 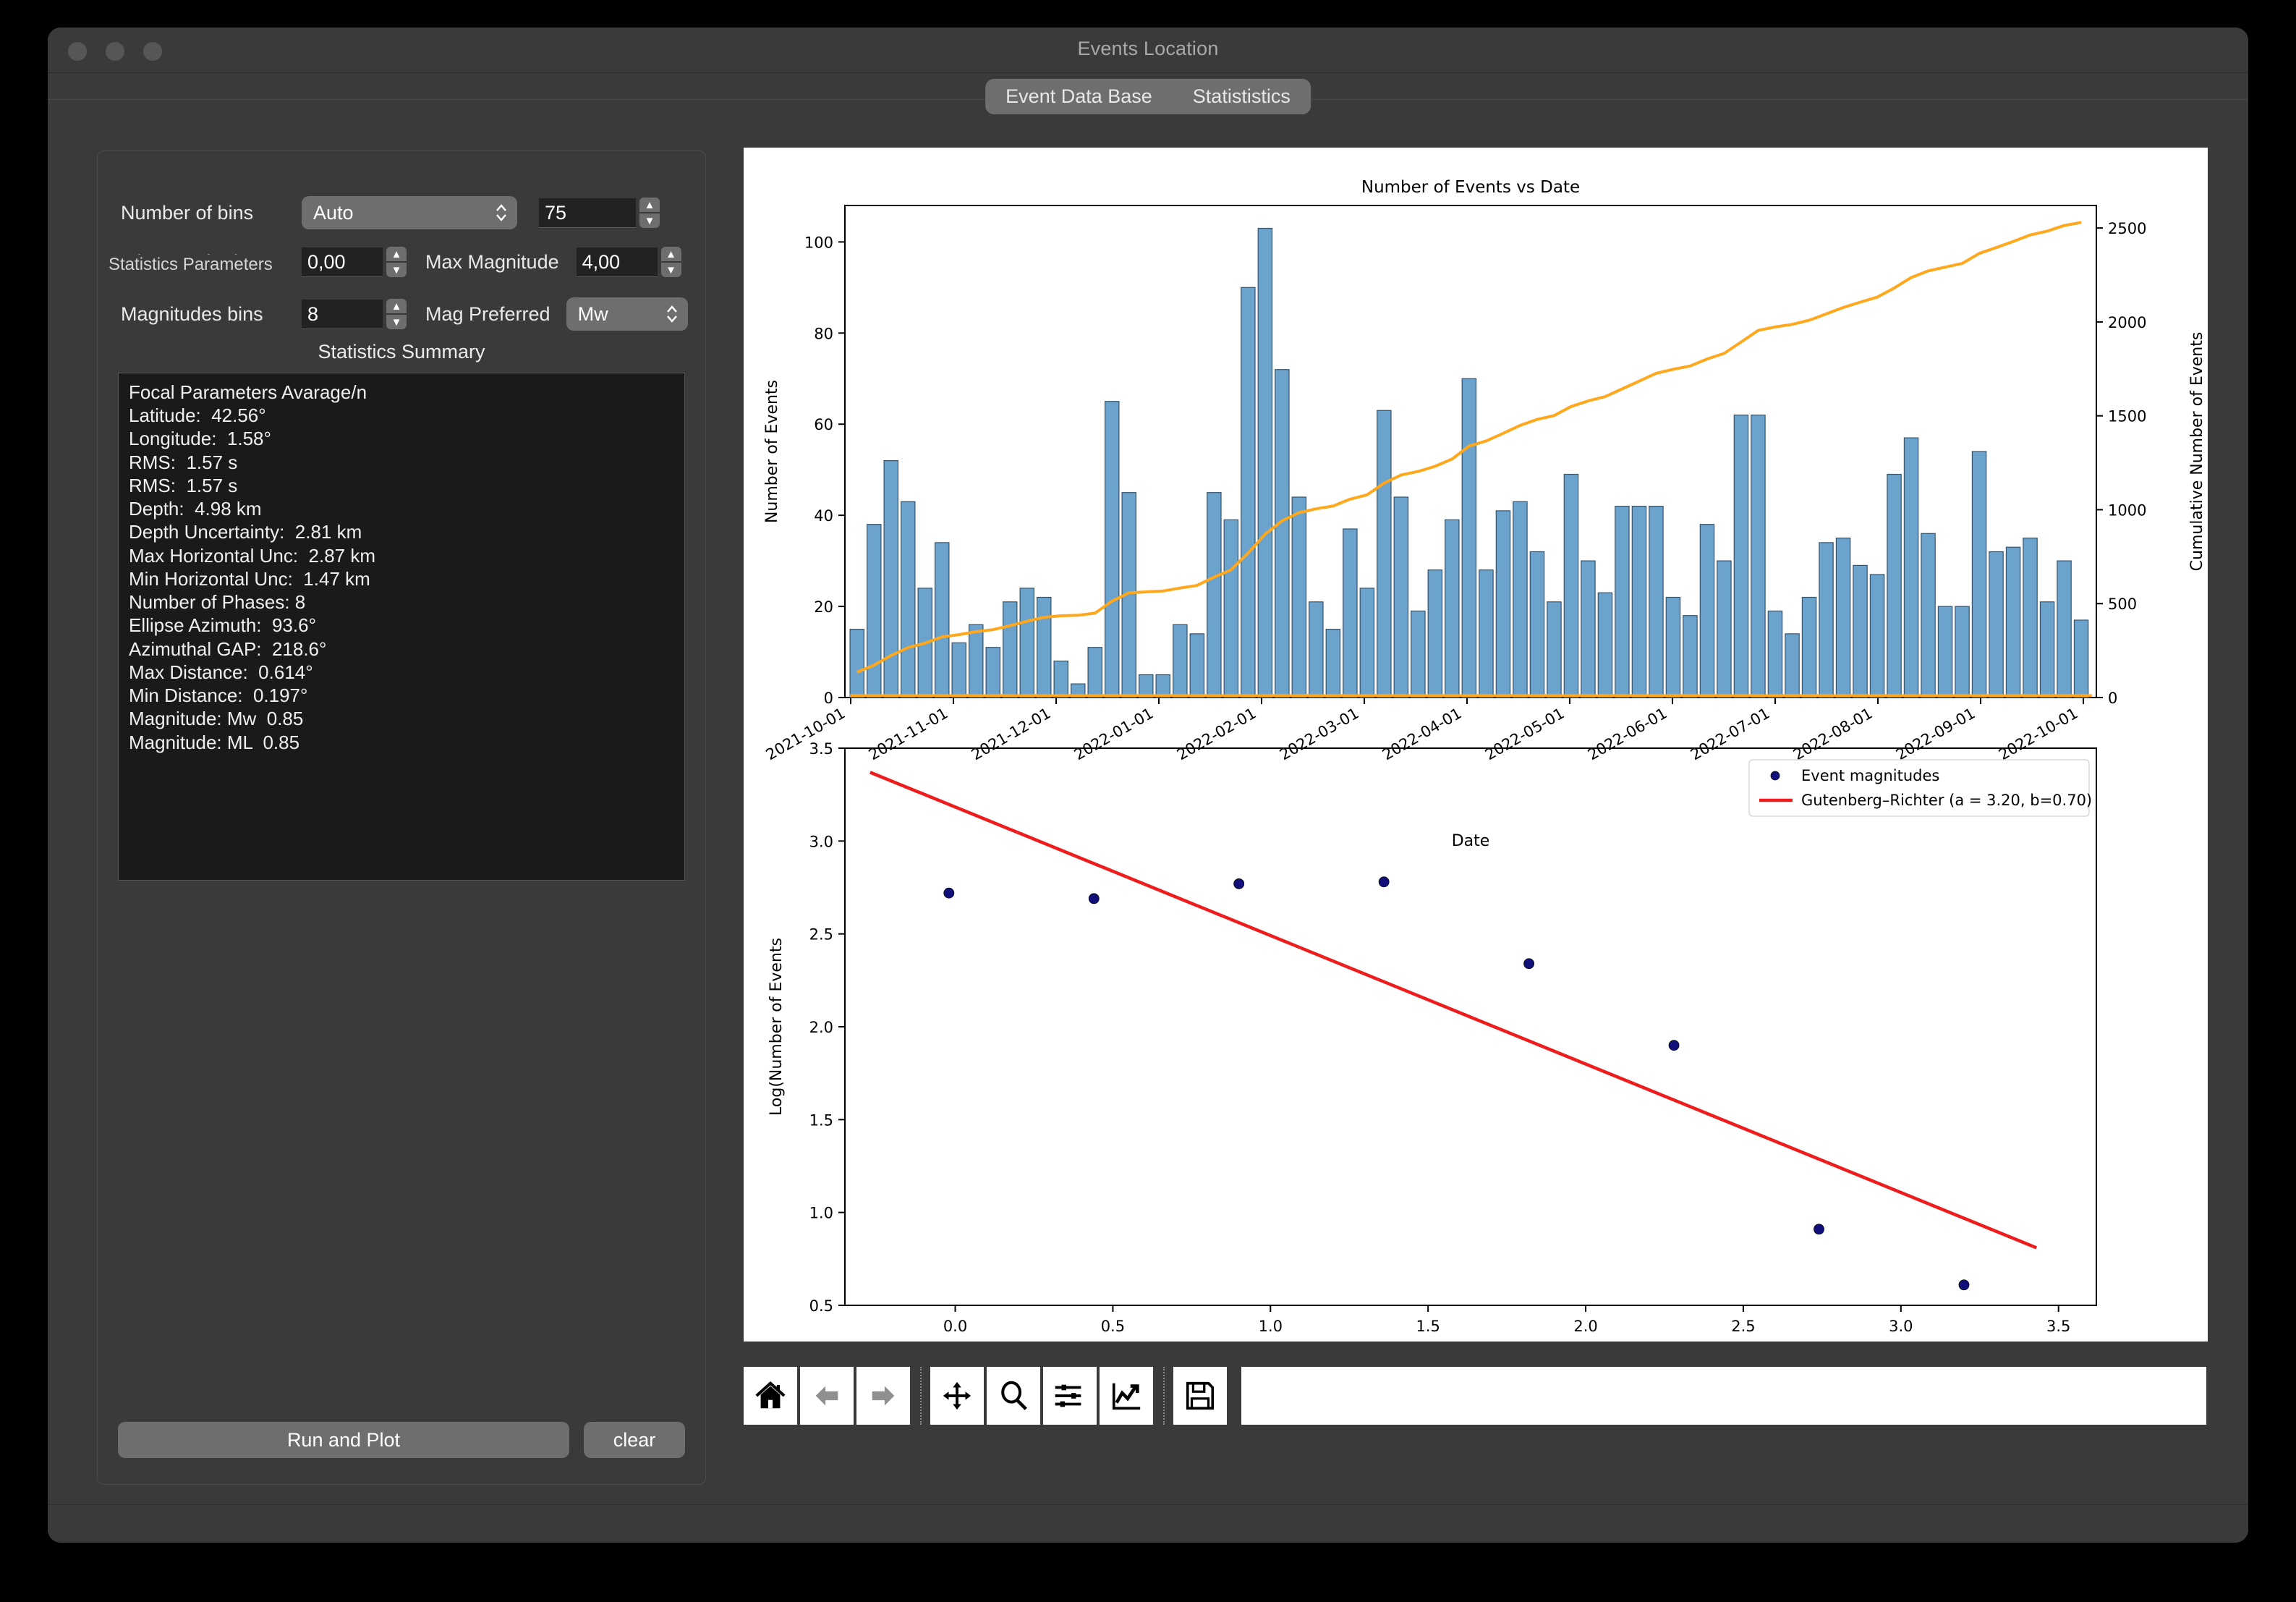 I want to click on forward-arrow-glyph, so click(x=883, y=1396).